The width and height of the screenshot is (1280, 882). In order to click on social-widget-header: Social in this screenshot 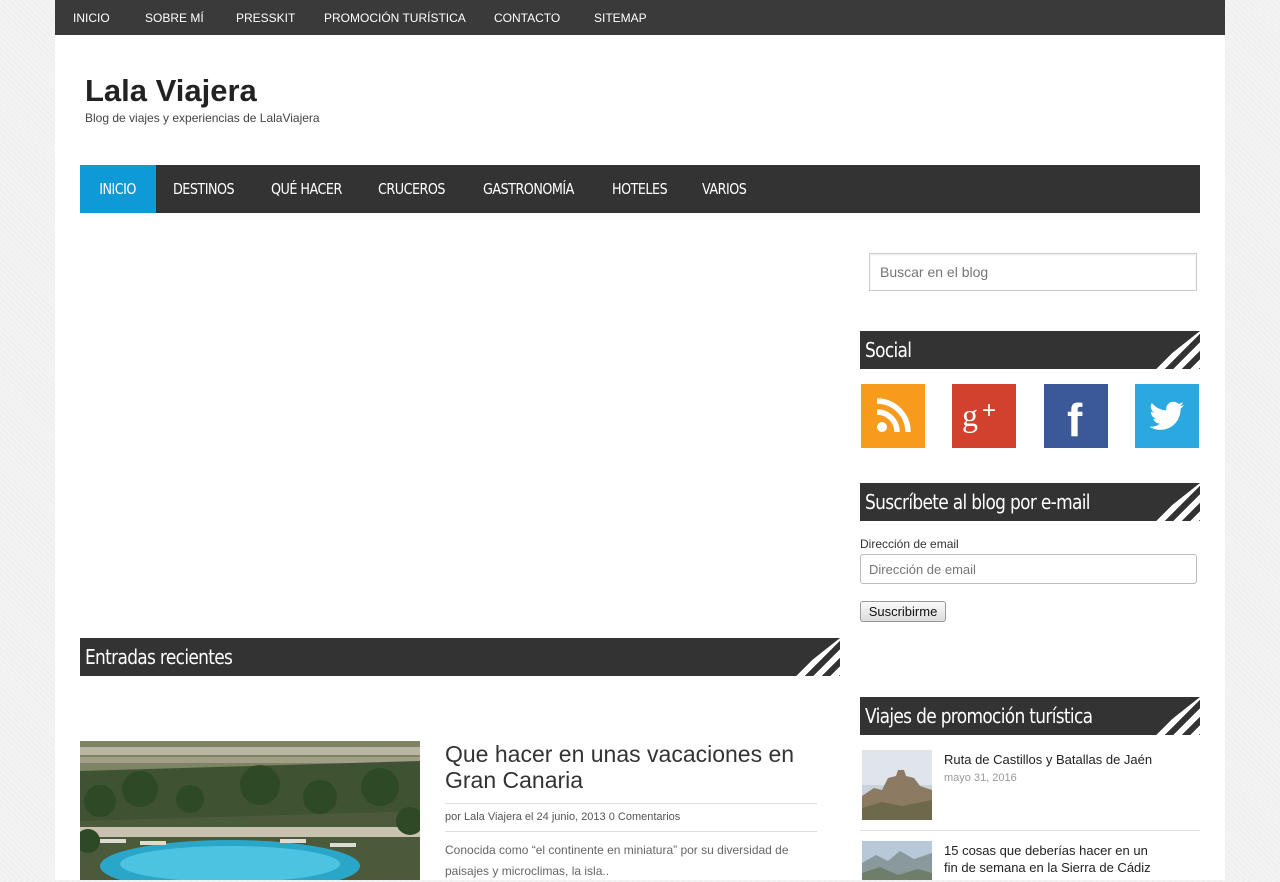, I will do `click(1030, 350)`.